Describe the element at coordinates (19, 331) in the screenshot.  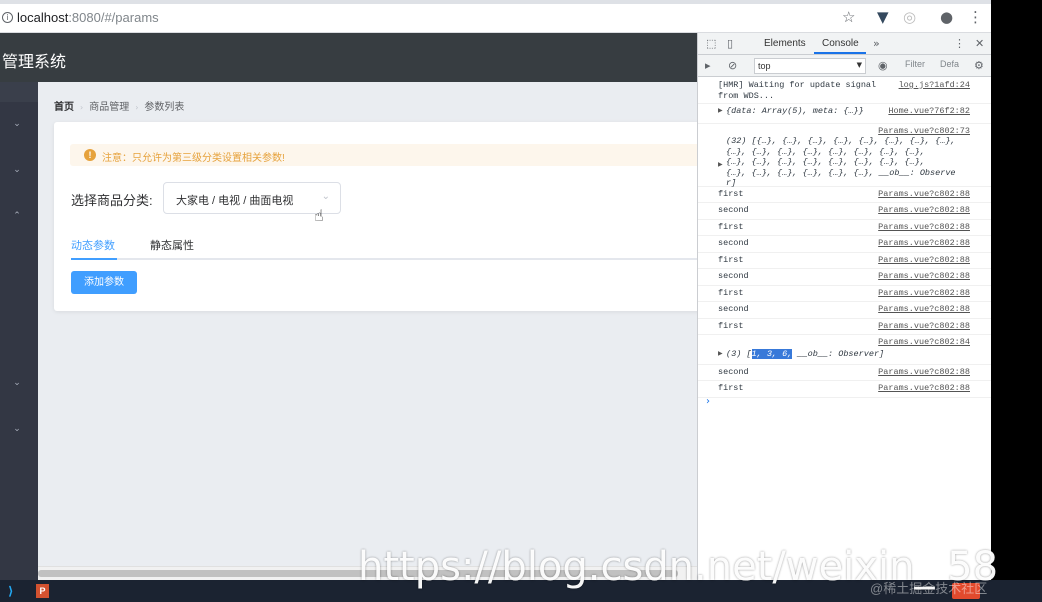
I see `sidebar: ⌄ ⌄ ⌃ ⌄ ⌄` at that location.